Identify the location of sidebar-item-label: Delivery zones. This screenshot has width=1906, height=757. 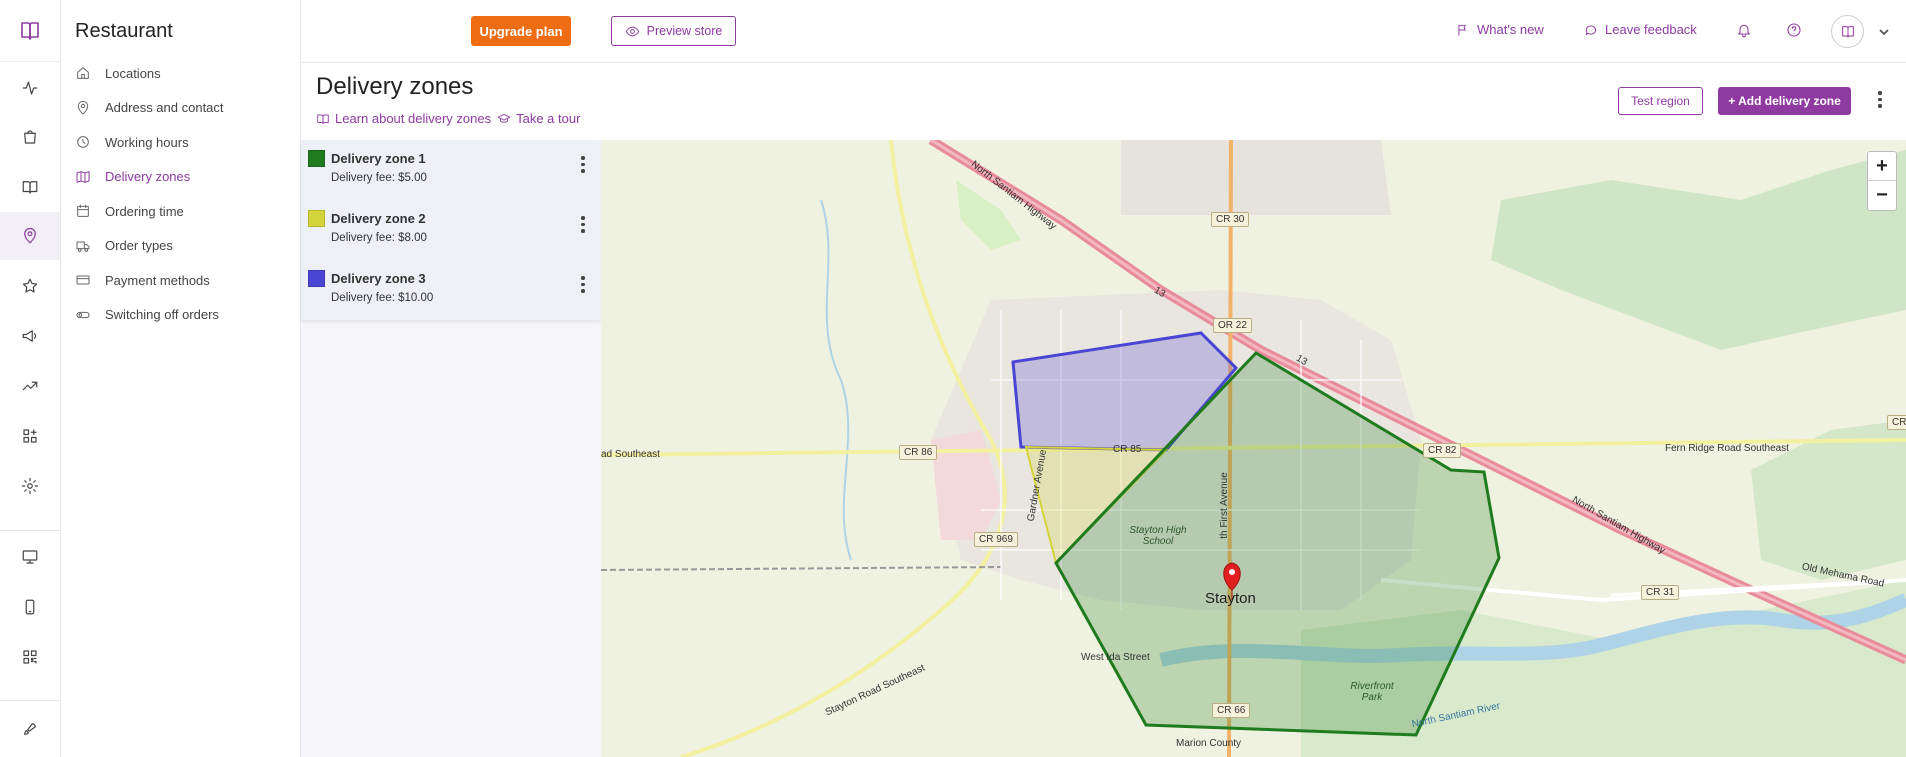
(148, 177).